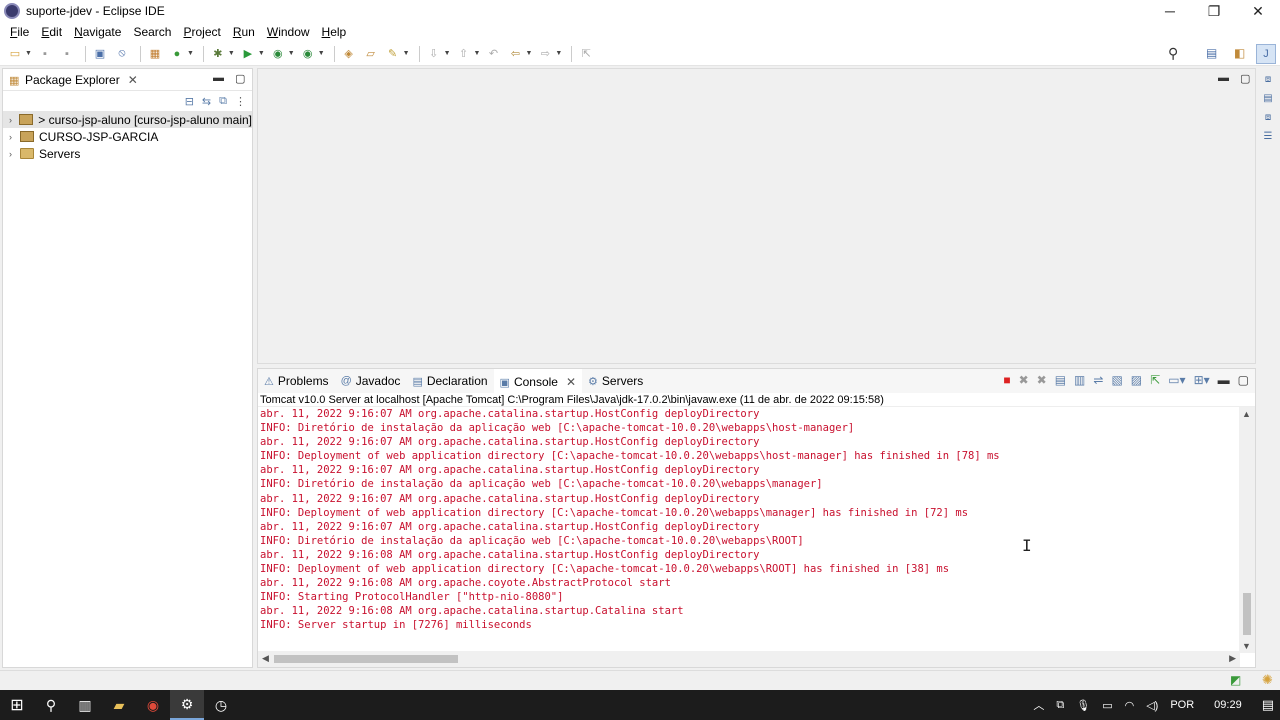 Image resolution: width=1280 pixels, height=720 pixels. What do you see at coordinates (291, 53) in the screenshot?
I see `coverage-dropdown-icon: ▼` at bounding box center [291, 53].